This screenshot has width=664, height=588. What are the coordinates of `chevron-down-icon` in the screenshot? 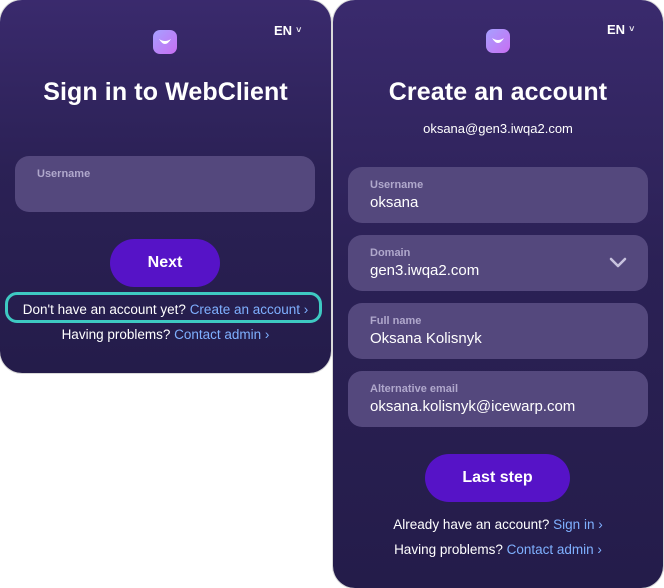 It's located at (618, 263).